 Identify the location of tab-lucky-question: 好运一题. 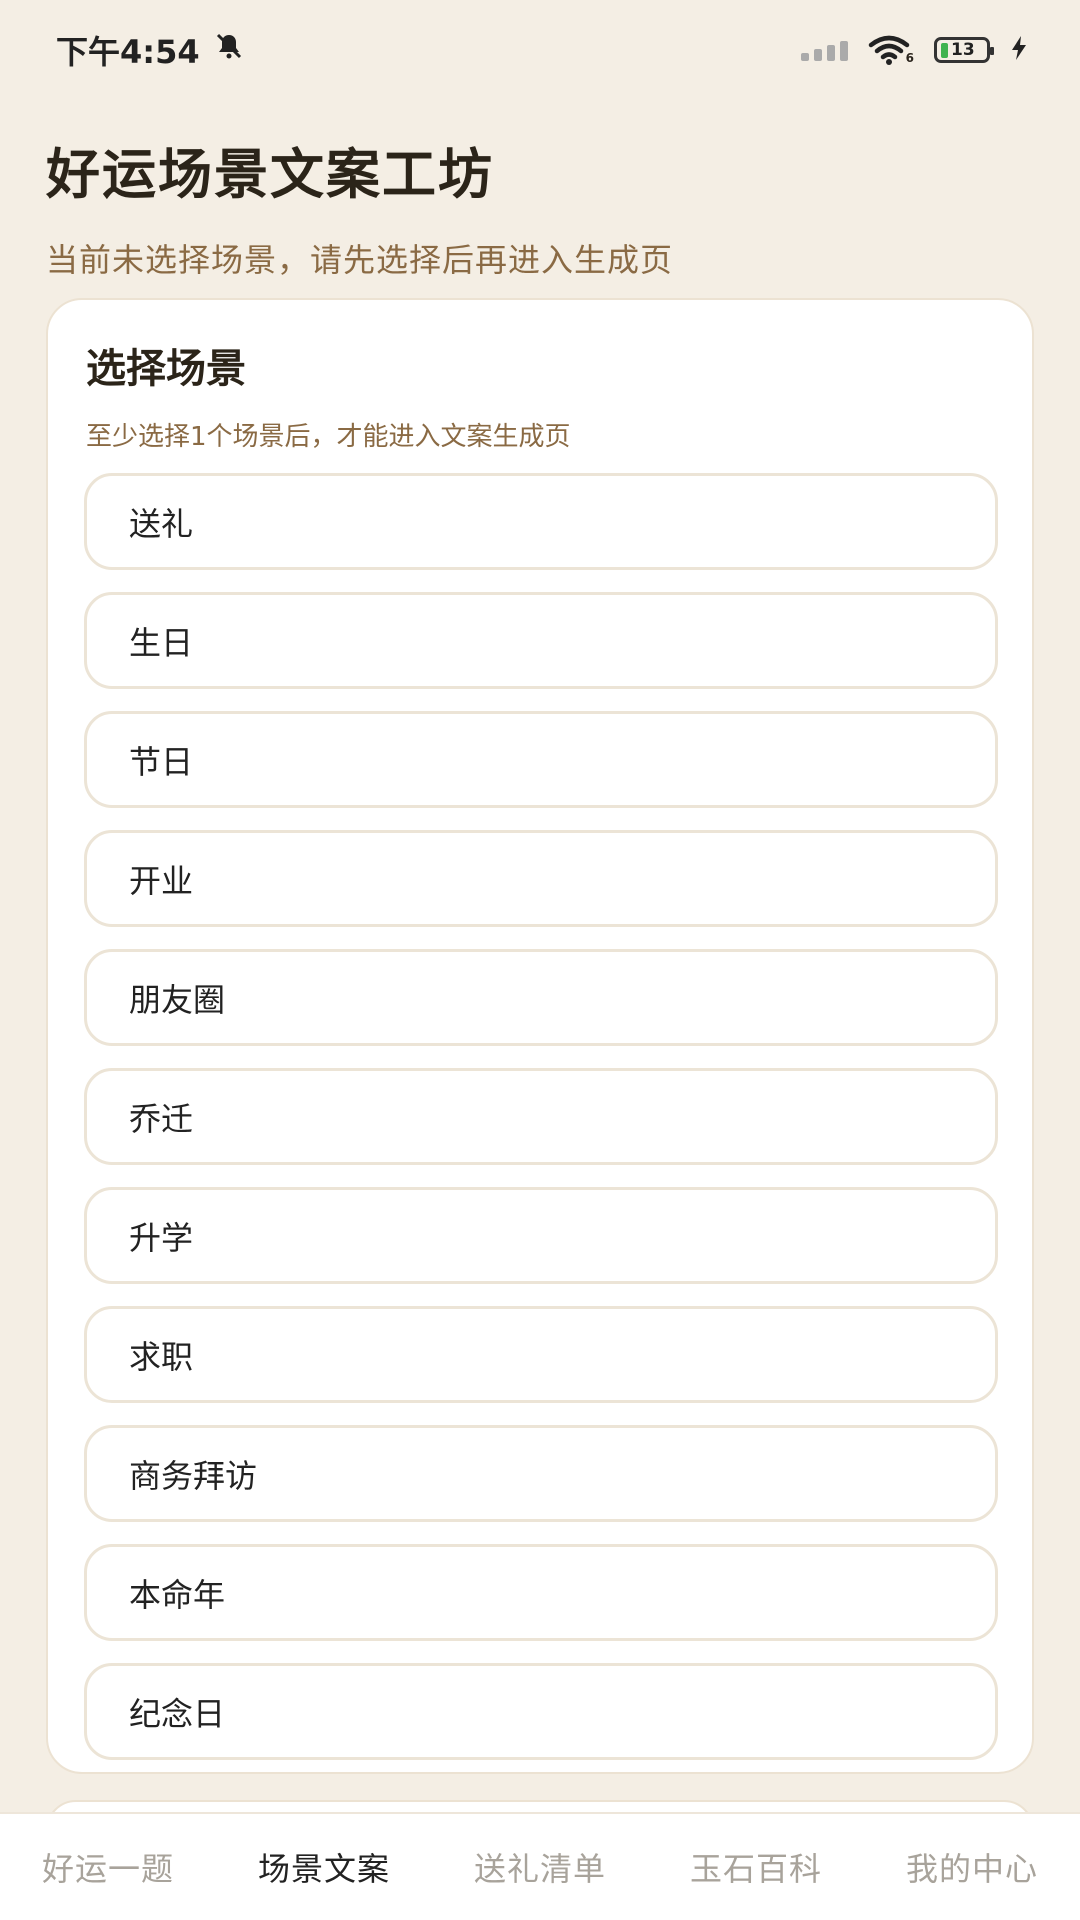
(108, 1867).